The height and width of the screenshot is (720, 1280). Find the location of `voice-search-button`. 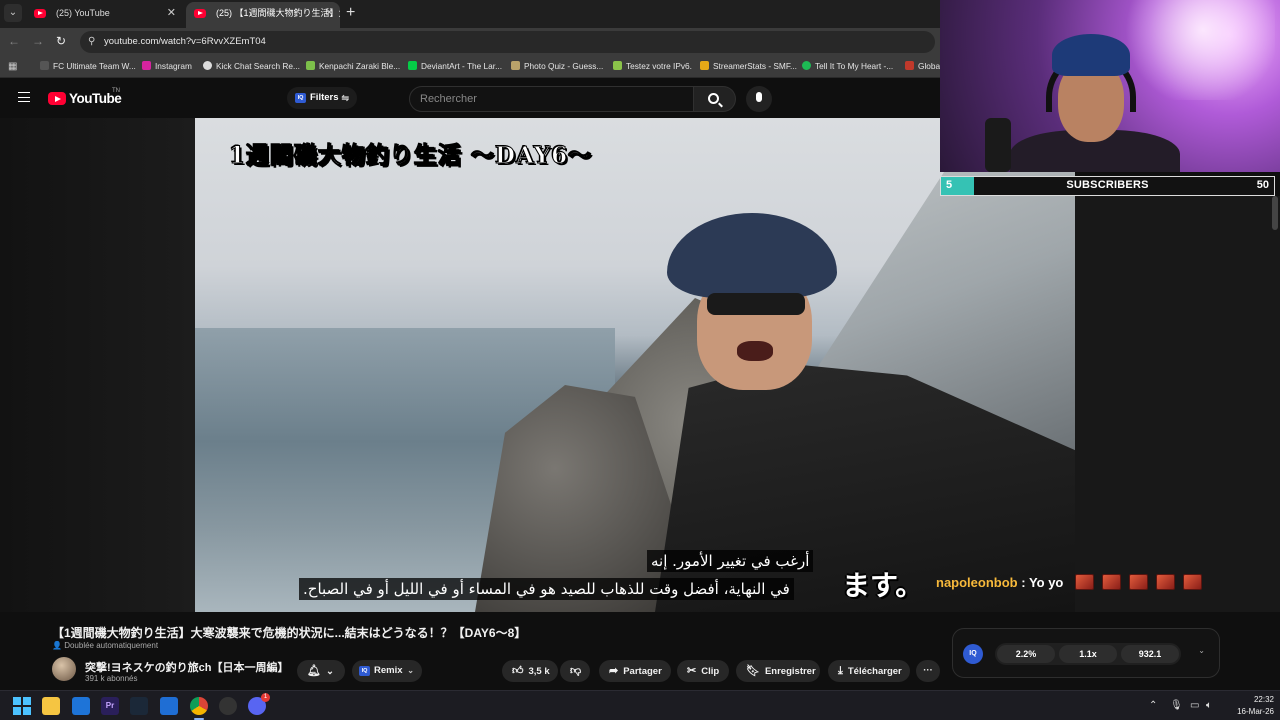

voice-search-button is located at coordinates (759, 99).